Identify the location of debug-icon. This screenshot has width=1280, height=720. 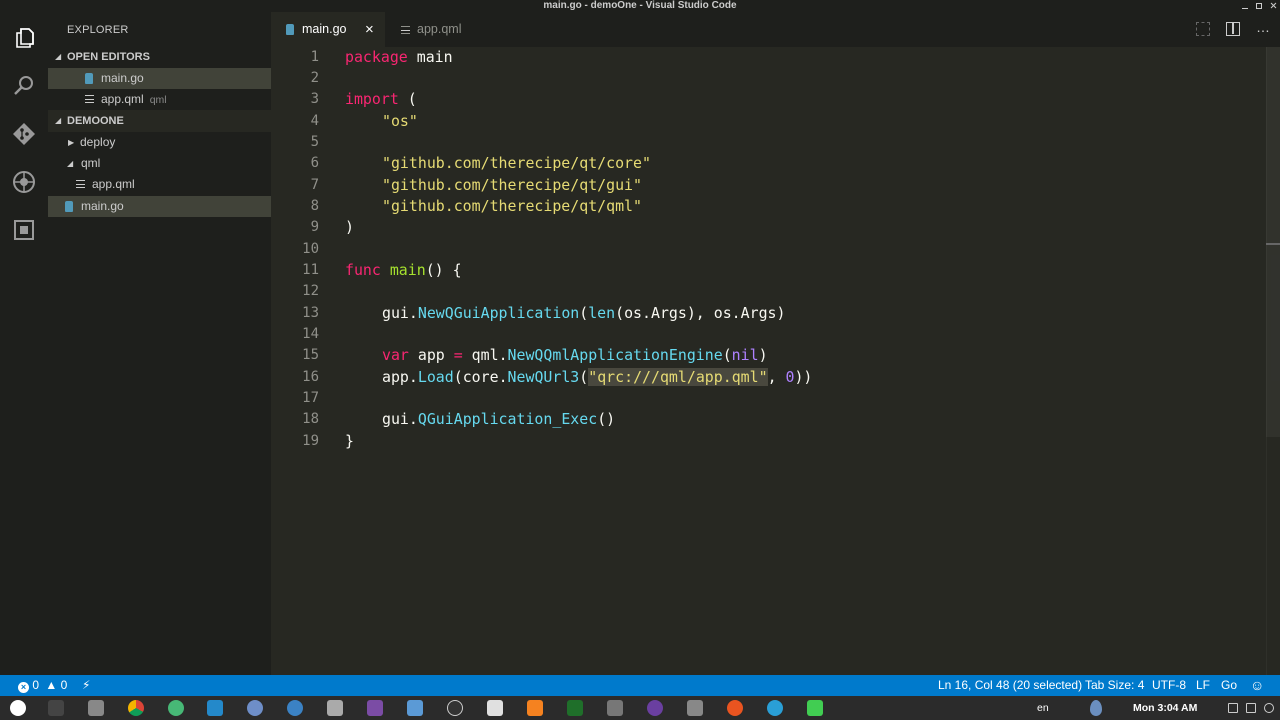
(24, 182).